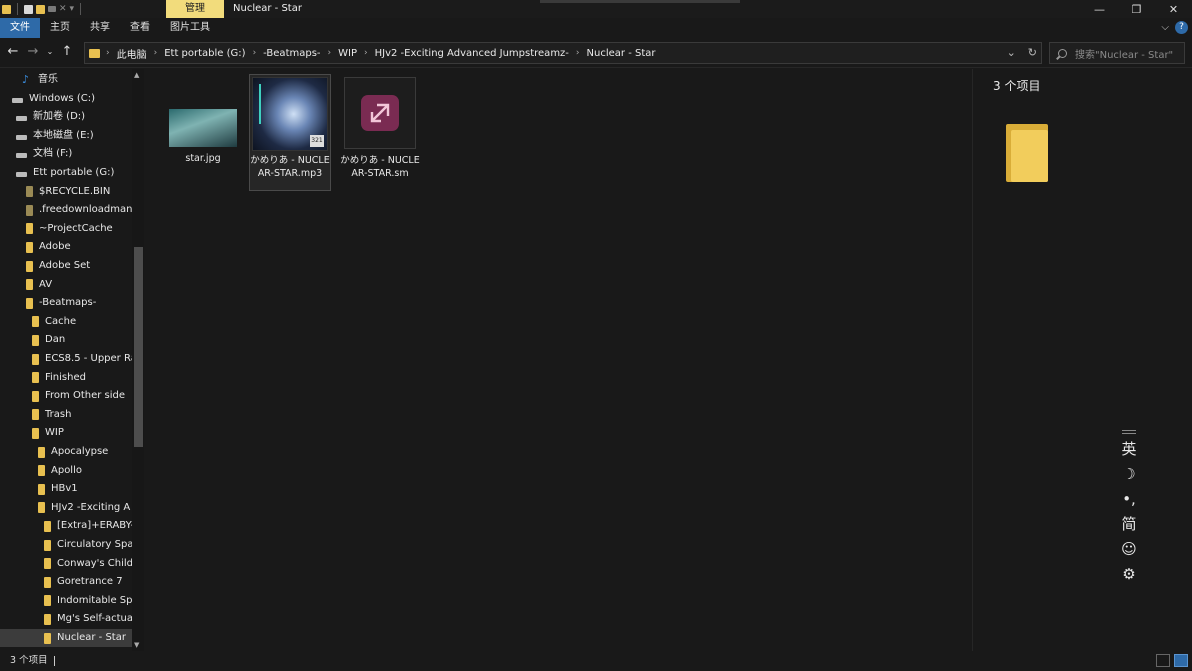  What do you see at coordinates (1181, 27) in the screenshot?
I see `help-icon: ?` at bounding box center [1181, 27].